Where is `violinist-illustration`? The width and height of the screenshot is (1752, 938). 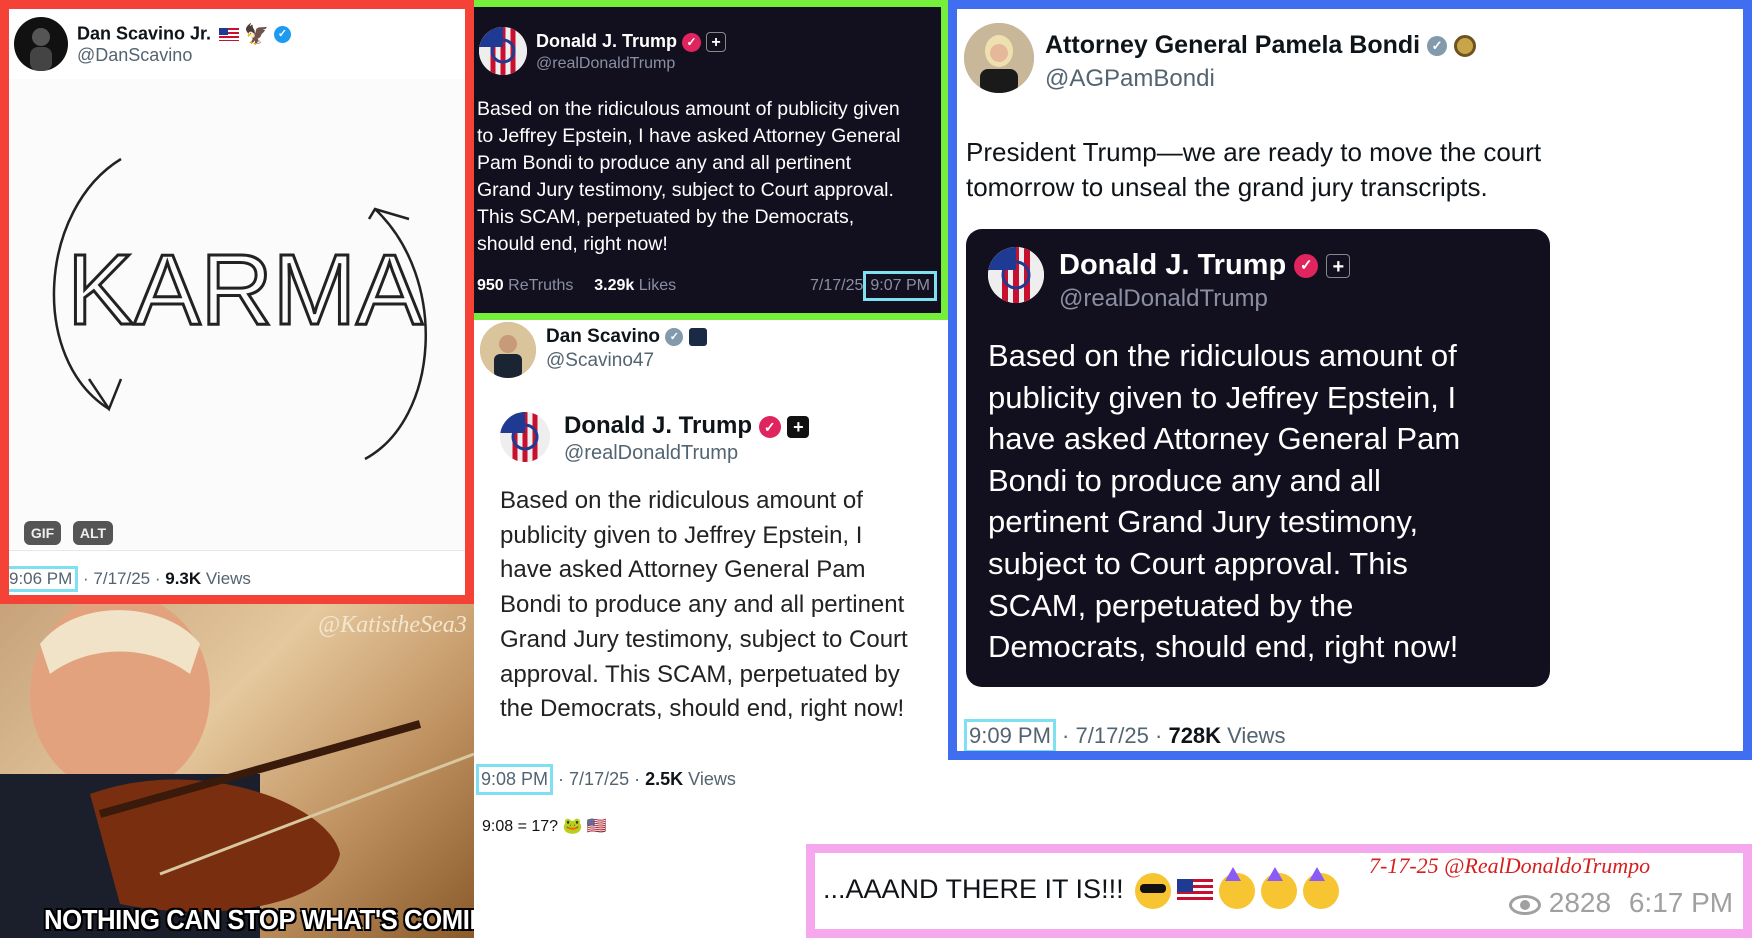
violinist-illustration is located at coordinates (237, 771).